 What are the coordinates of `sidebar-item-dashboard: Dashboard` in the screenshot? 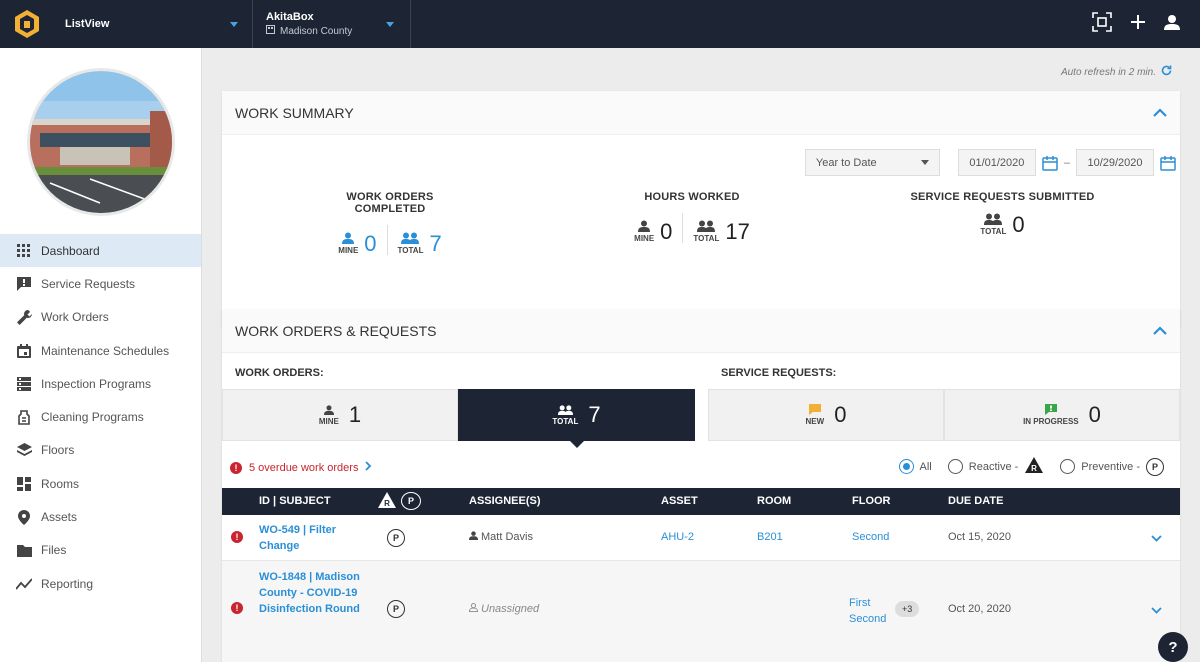 It's located at (100, 251).